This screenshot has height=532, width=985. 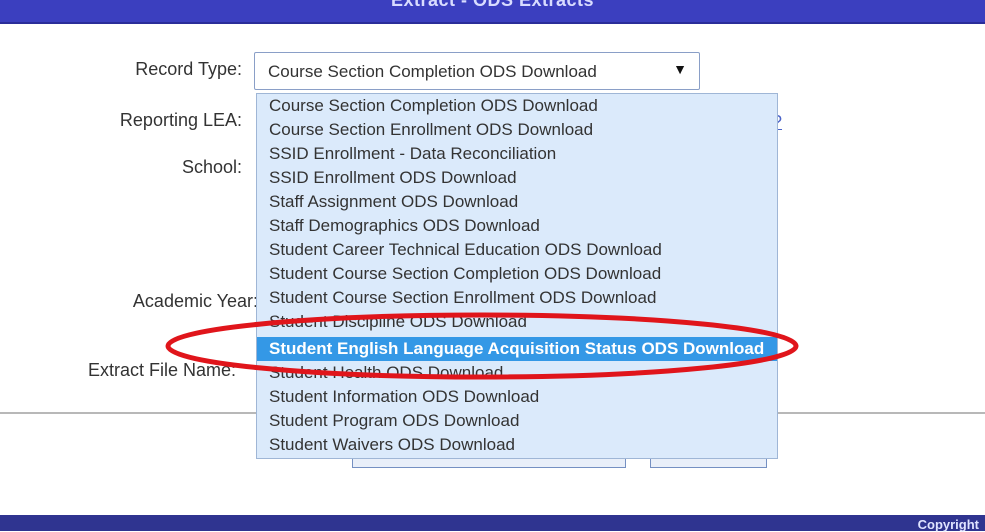 I want to click on academic-year-label: Academic Year:, so click(x=195, y=301).